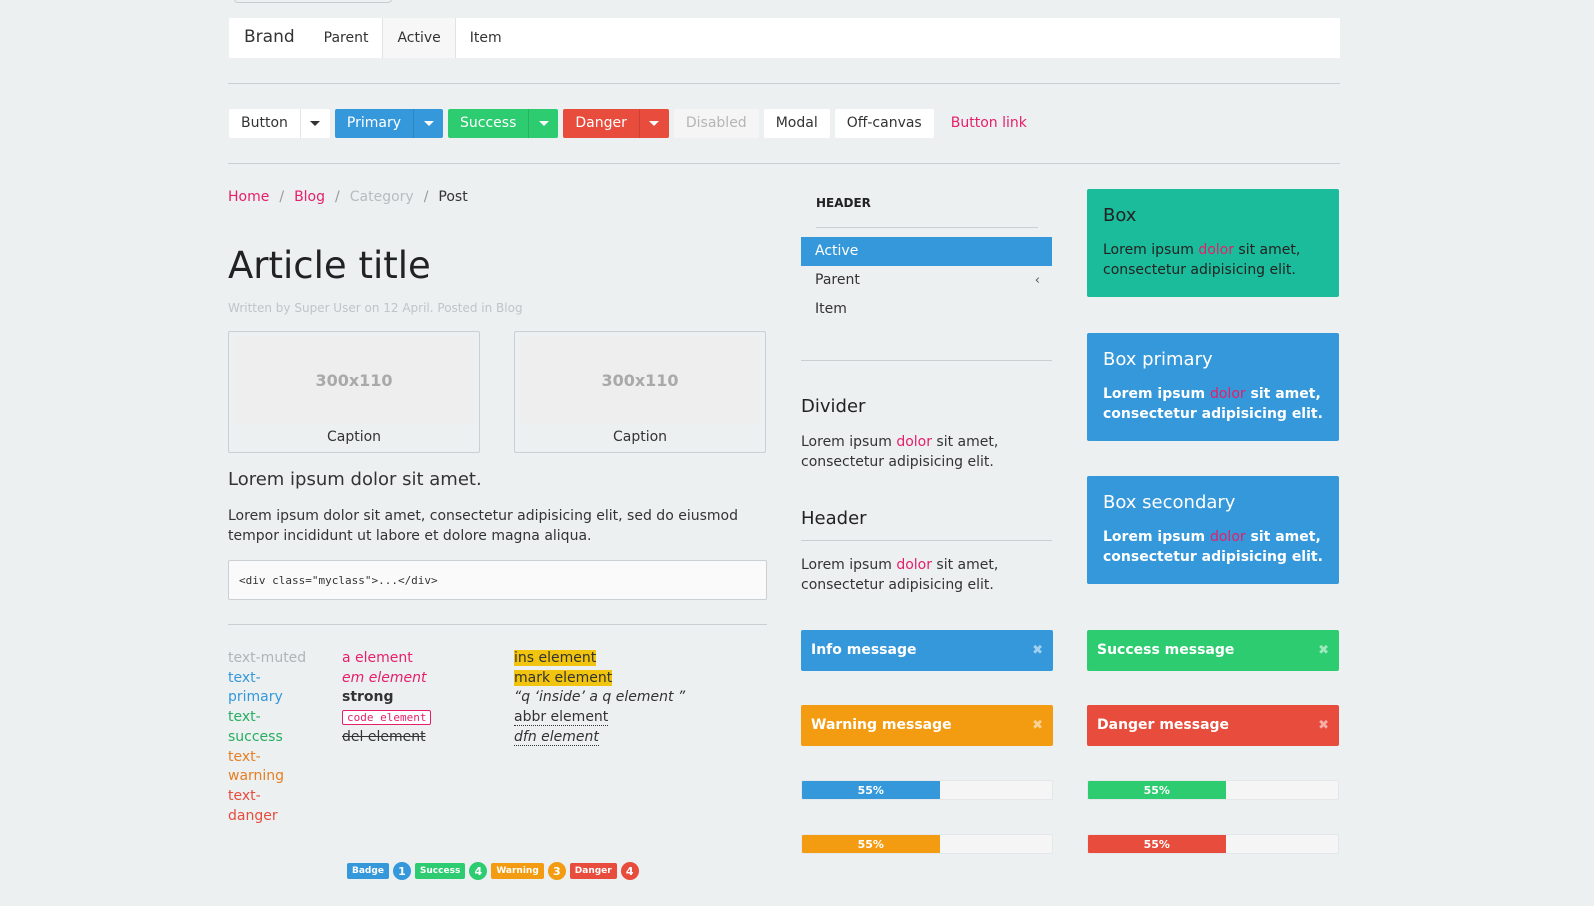 This screenshot has height=906, width=1594. What do you see at coordinates (309, 197) in the screenshot?
I see `breadcrumb-blog: Blog` at bounding box center [309, 197].